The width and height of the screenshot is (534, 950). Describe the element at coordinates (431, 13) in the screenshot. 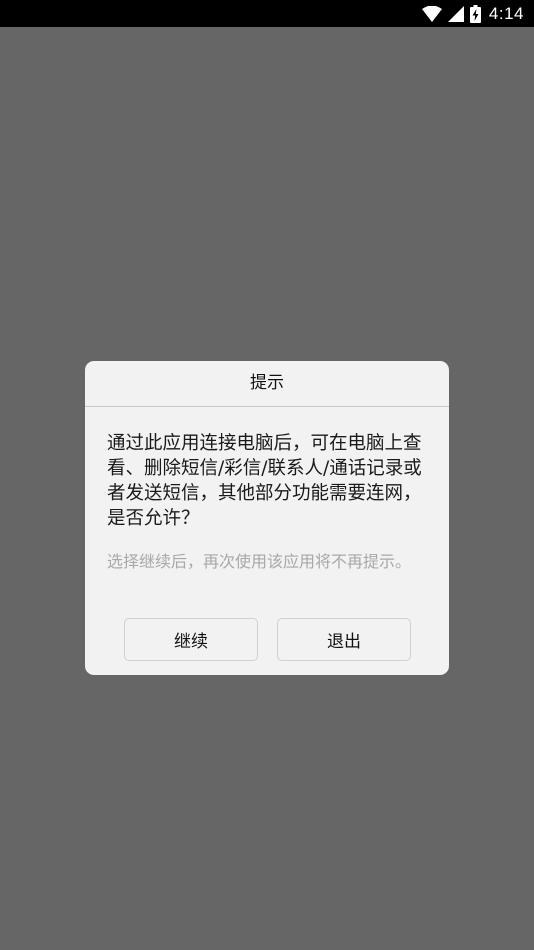

I see `wifi-icon` at that location.